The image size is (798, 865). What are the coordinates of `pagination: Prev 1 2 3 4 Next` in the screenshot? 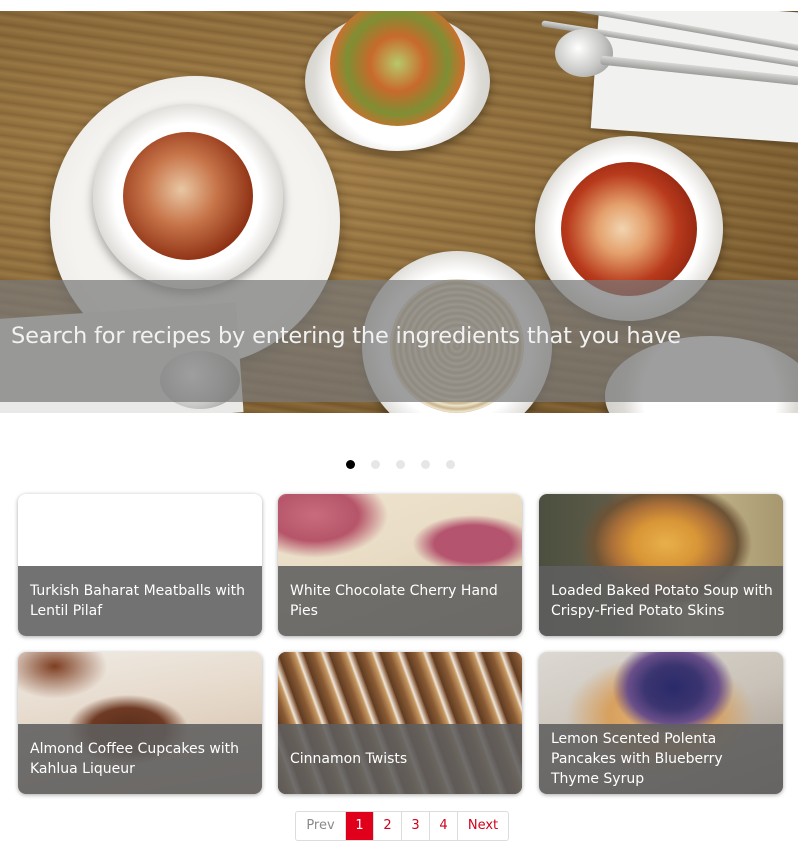 It's located at (402, 826).